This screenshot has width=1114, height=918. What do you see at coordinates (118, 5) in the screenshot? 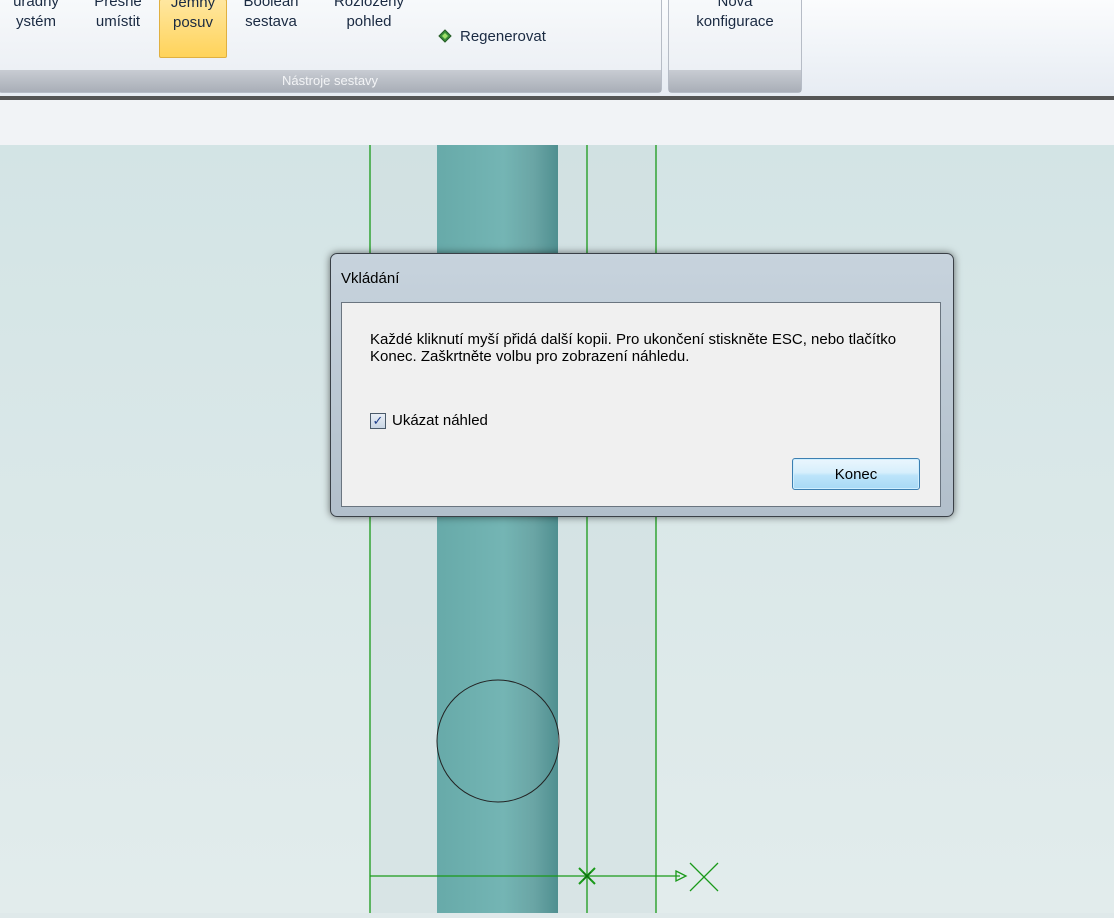
I see `precise-place-label-1: Přesně` at bounding box center [118, 5].